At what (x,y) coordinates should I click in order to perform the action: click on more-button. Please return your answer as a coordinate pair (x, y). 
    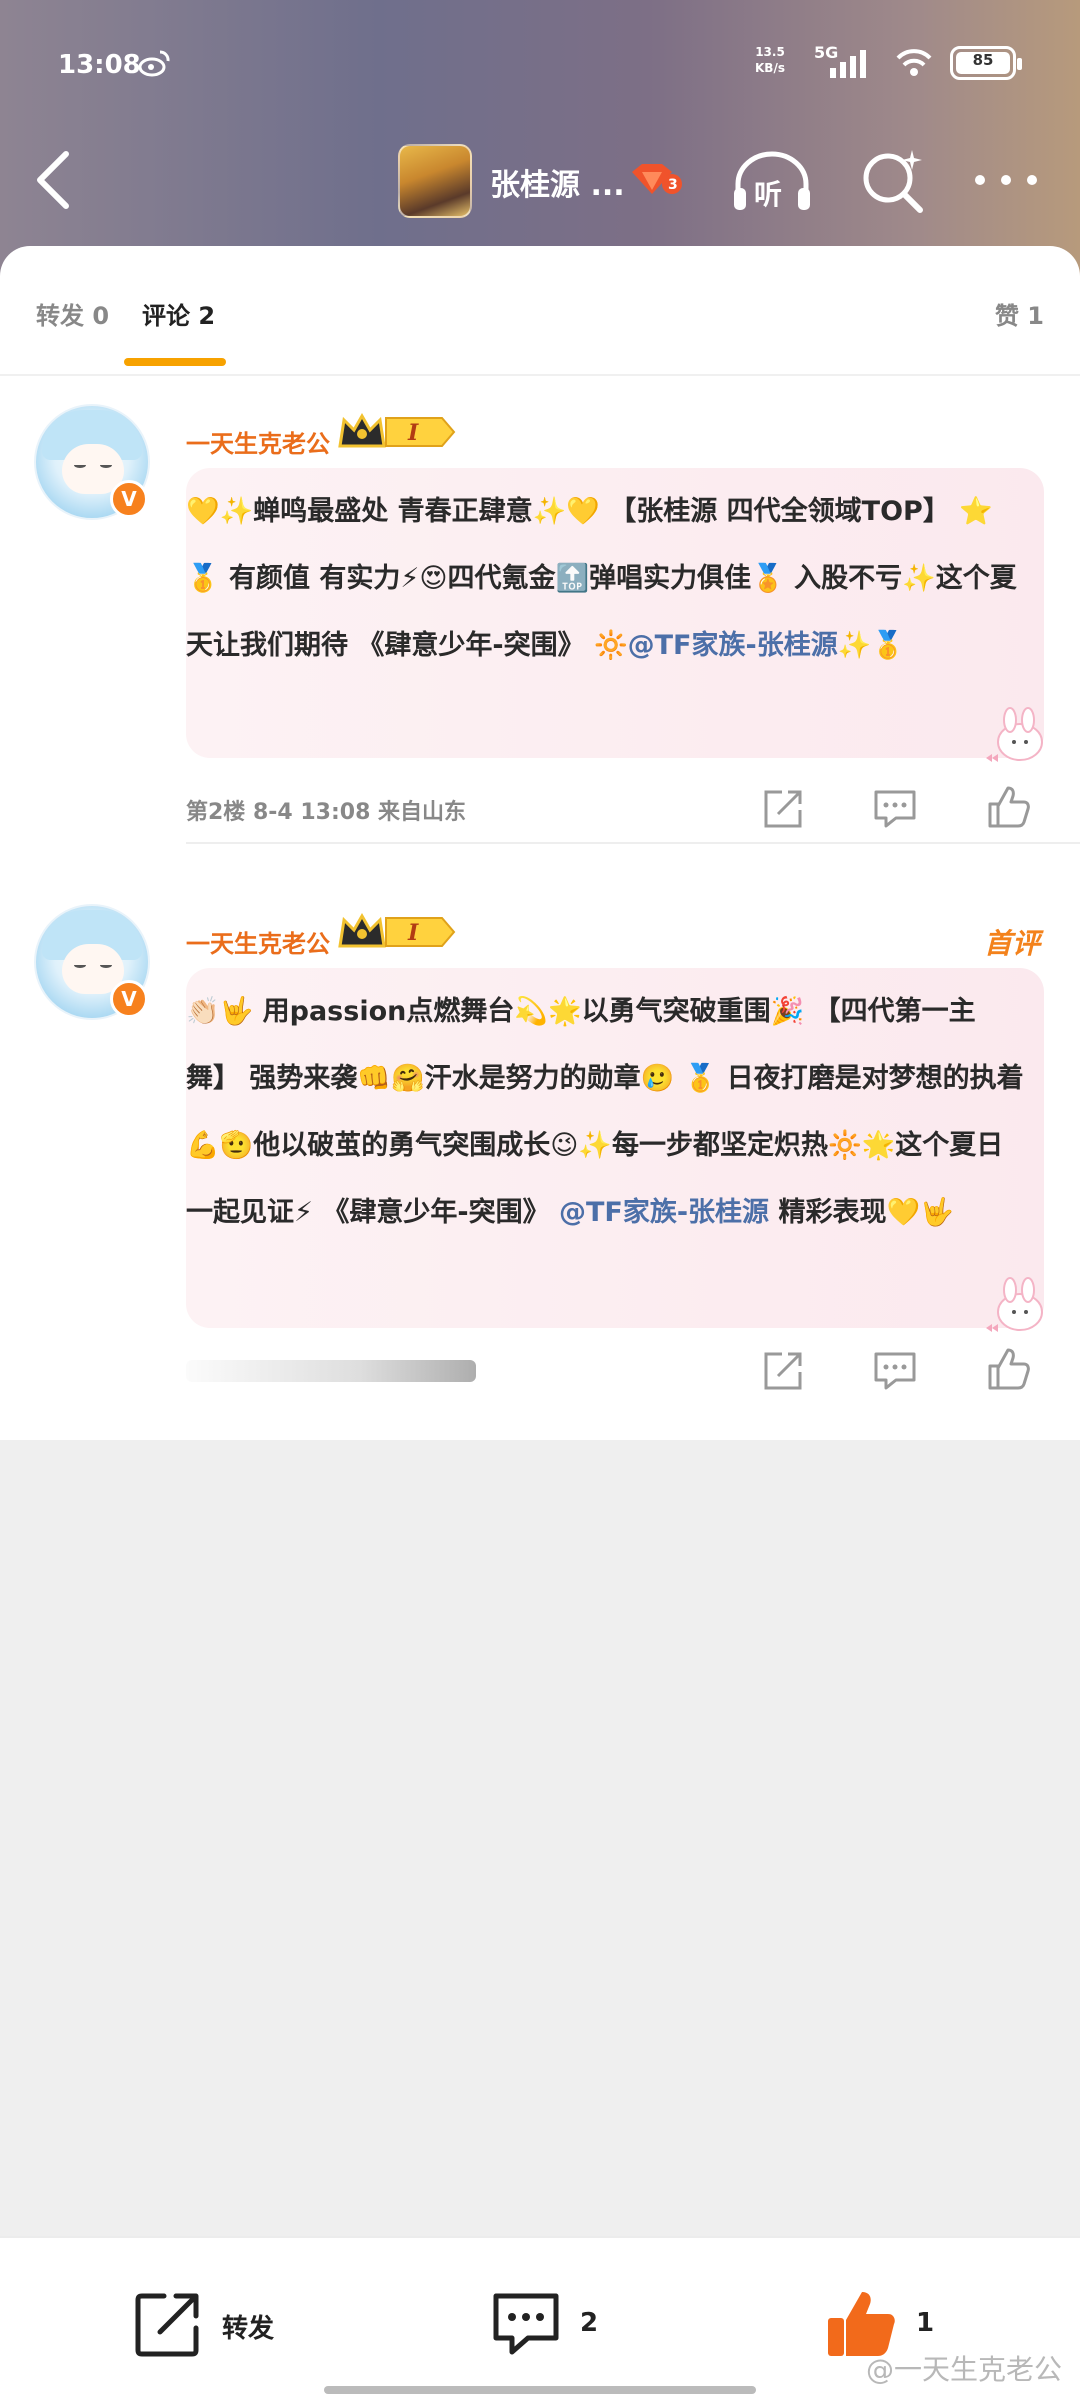
    Looking at the image, I should click on (1006, 180).